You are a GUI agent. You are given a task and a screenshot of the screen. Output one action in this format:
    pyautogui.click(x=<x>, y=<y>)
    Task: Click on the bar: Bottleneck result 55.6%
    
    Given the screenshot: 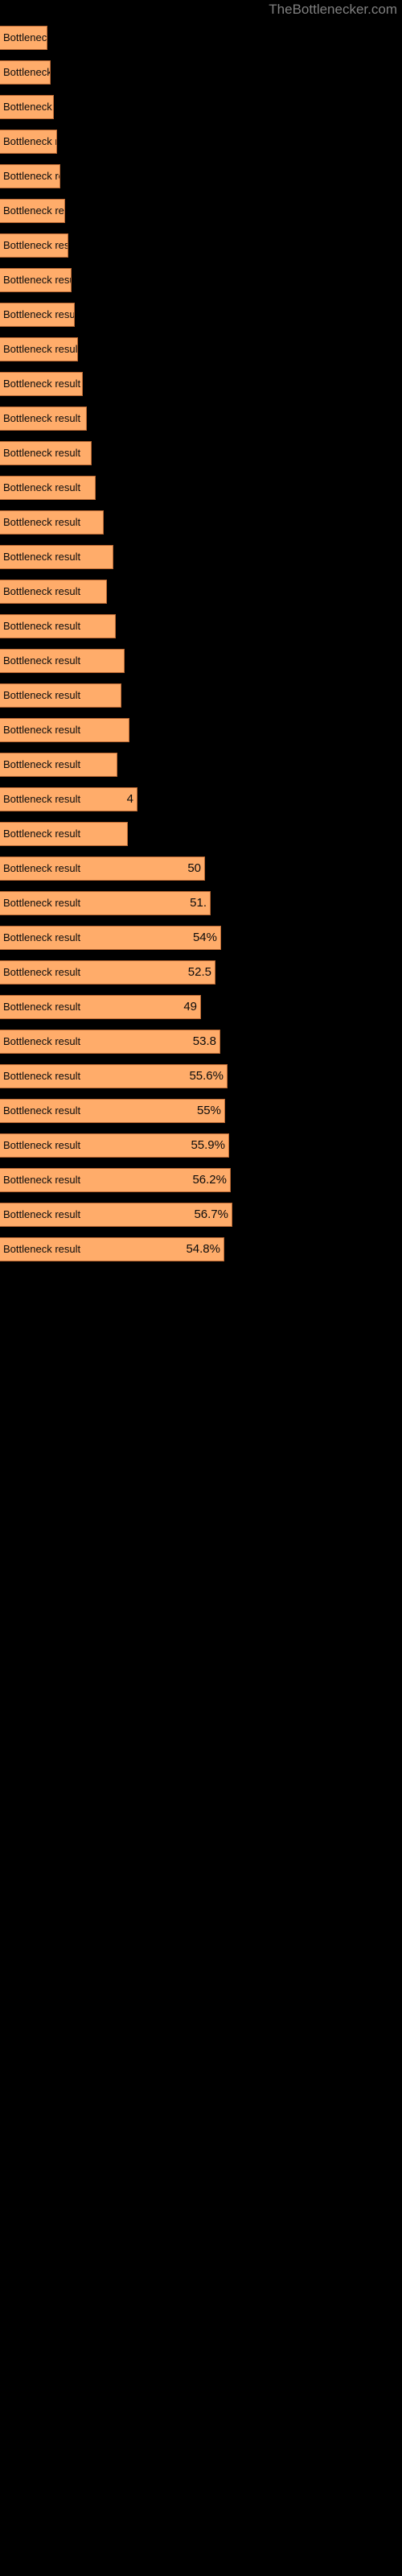 What is the action you would take?
    pyautogui.click(x=114, y=1076)
    